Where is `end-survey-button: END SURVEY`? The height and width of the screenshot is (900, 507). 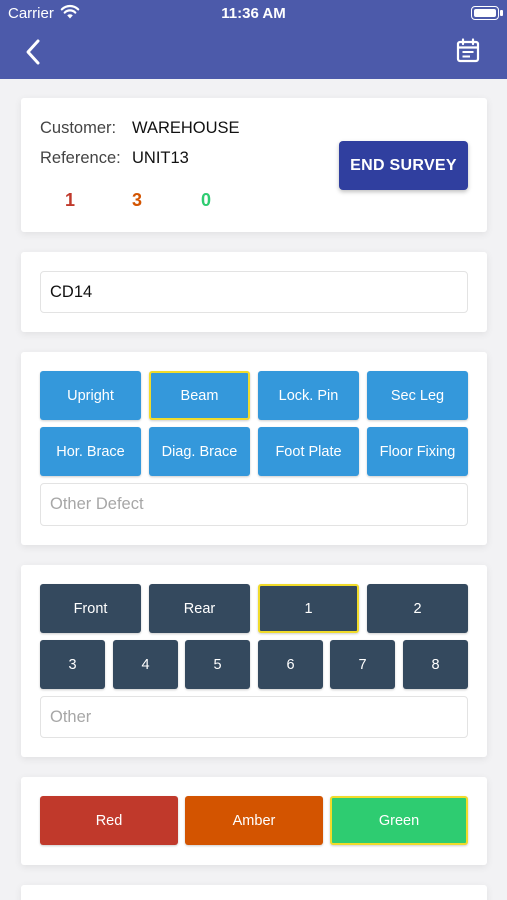 end-survey-button: END SURVEY is located at coordinates (403, 165).